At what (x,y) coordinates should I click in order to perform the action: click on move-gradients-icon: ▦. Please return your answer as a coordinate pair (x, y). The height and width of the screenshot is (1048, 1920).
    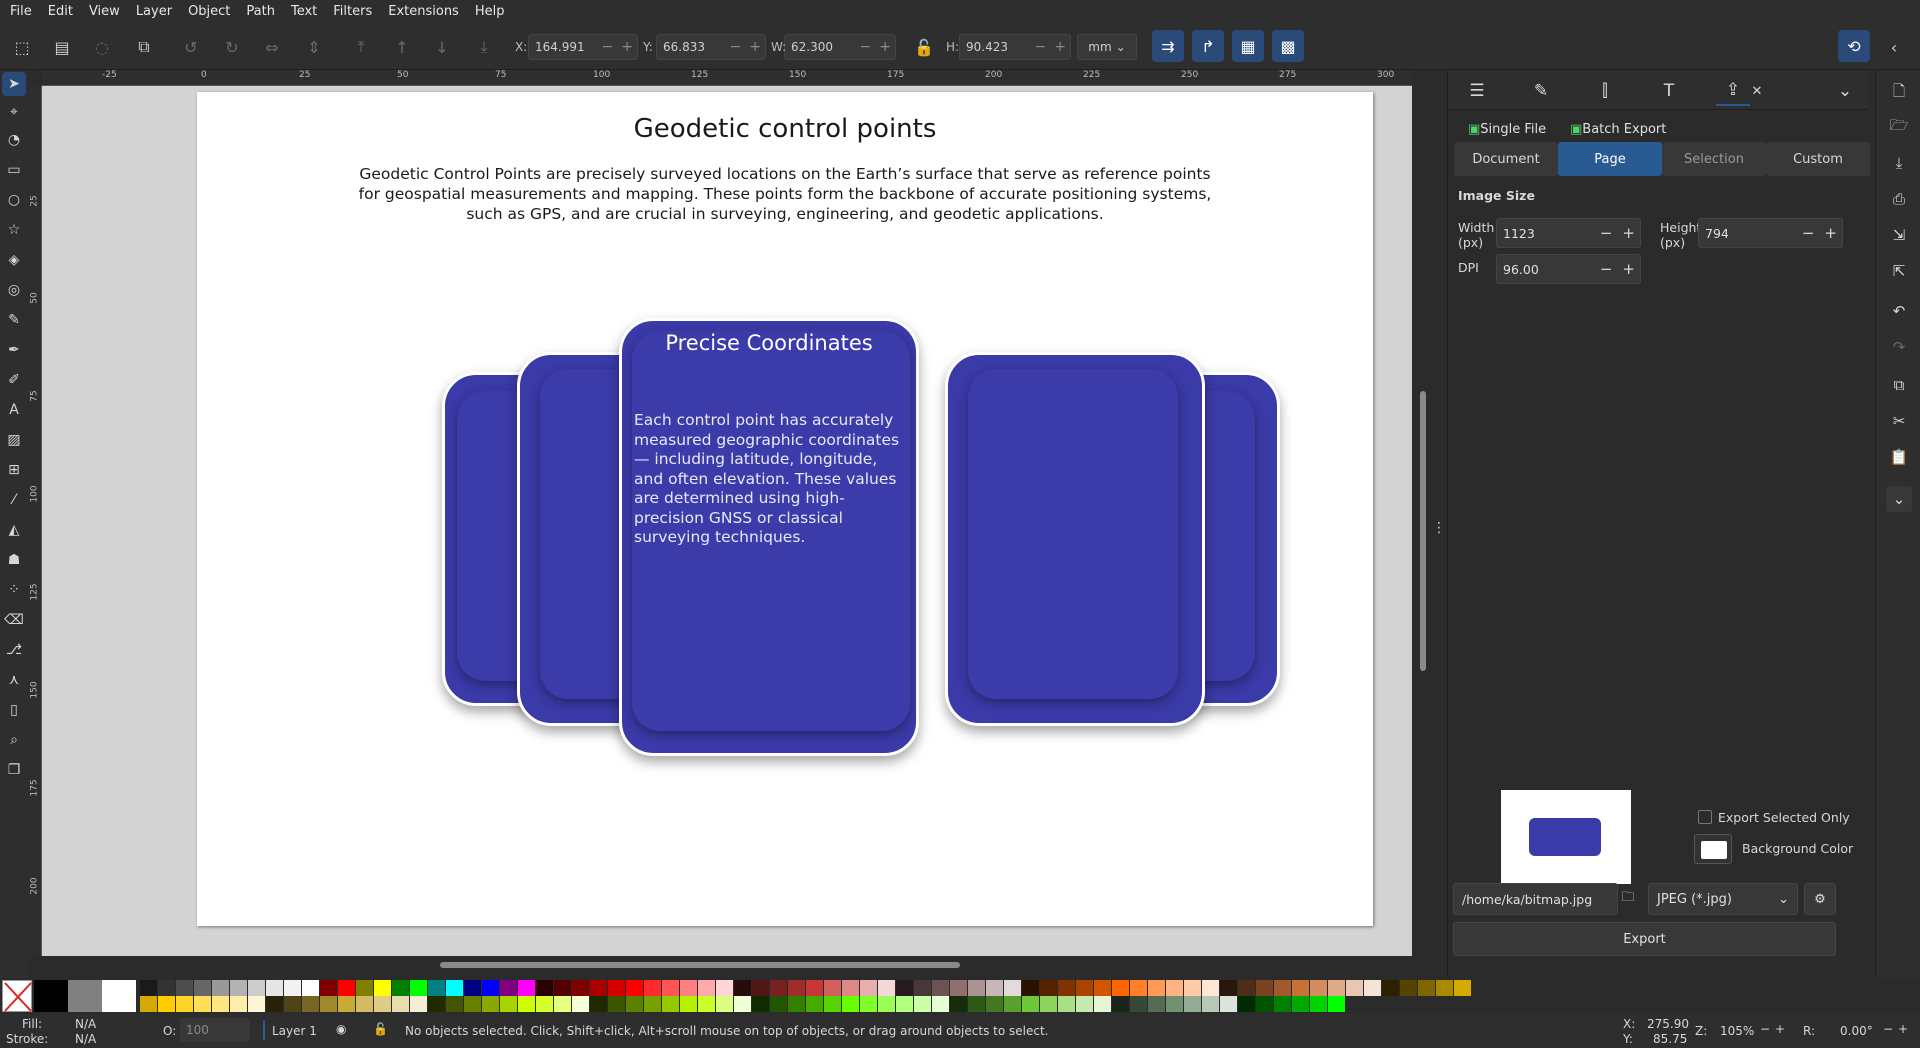
    Looking at the image, I should click on (1248, 46).